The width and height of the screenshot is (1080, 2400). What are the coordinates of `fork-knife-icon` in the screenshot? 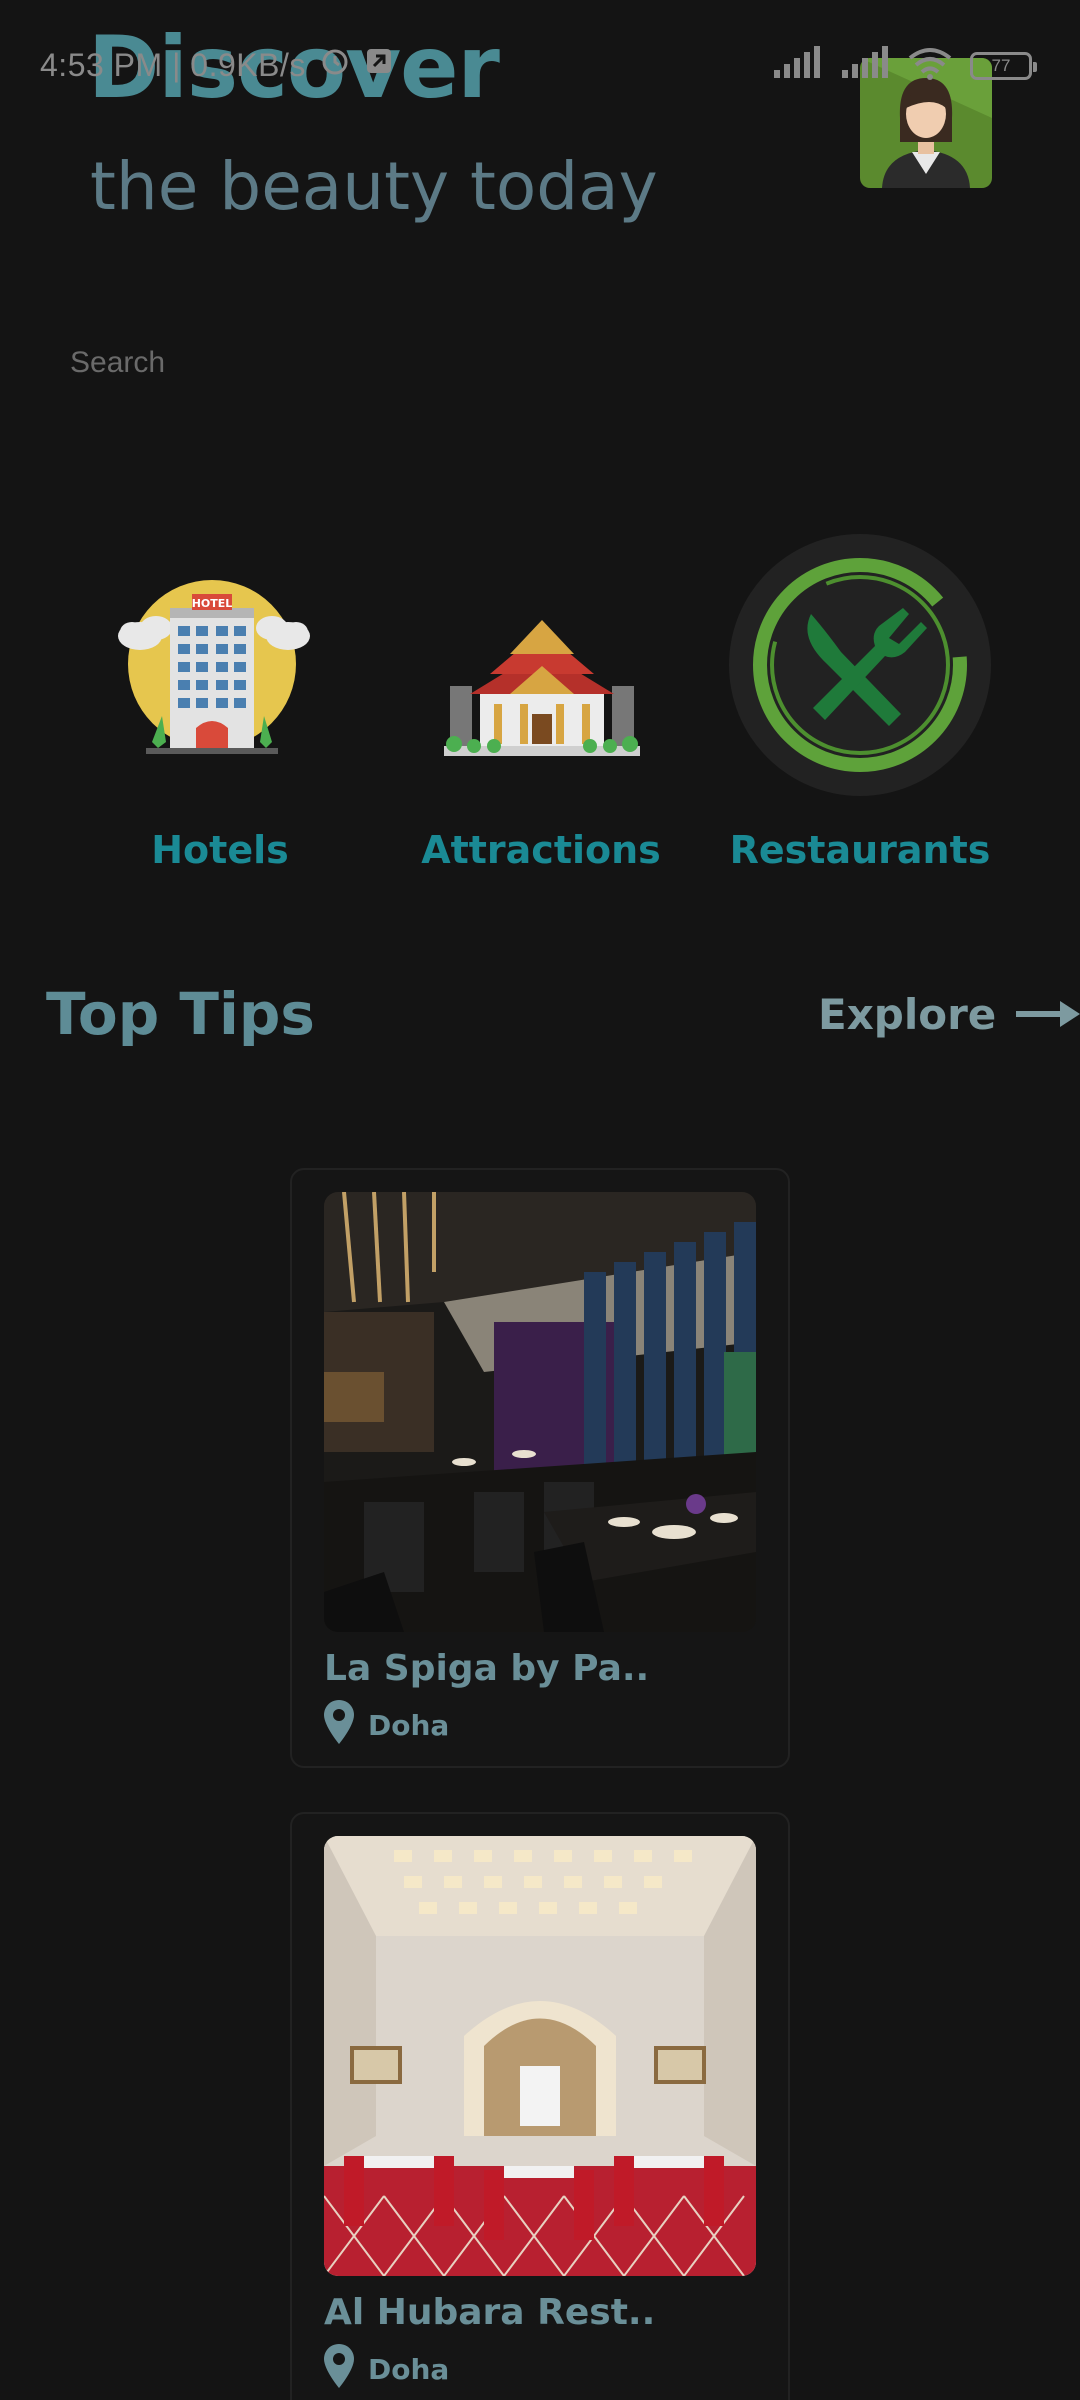 It's located at (860, 667).